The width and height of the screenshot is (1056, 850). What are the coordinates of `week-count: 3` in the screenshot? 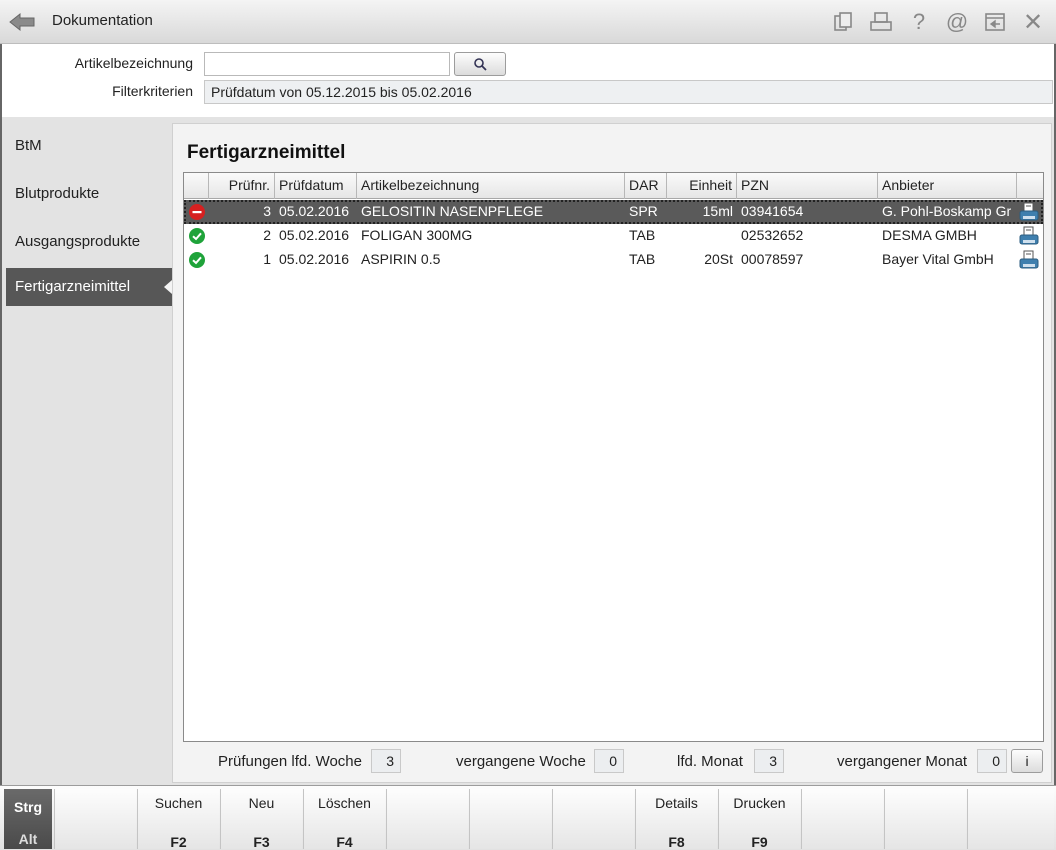 It's located at (386, 761).